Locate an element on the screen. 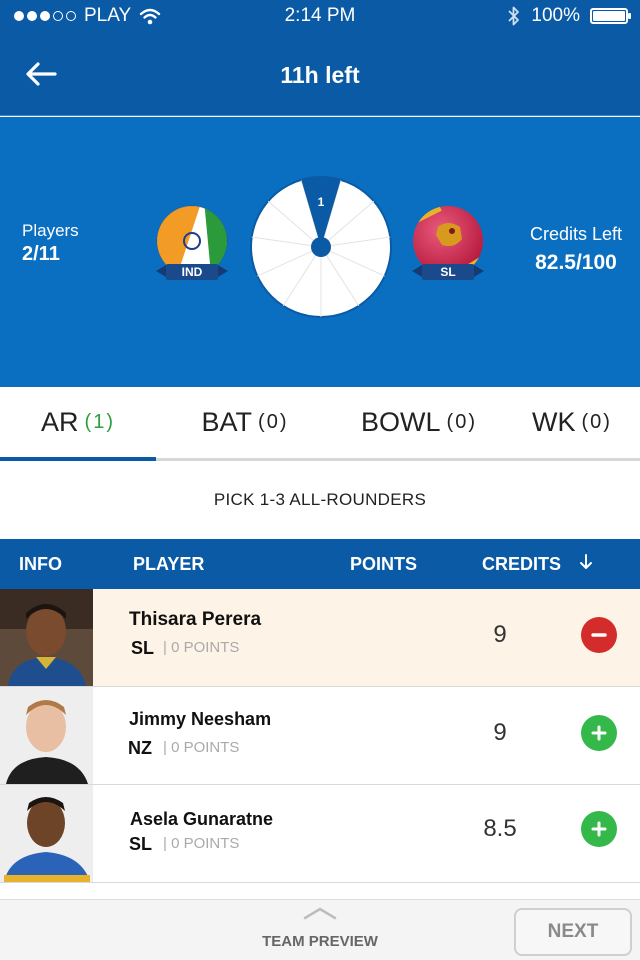  credits-value: 82.5/100 is located at coordinates (576, 262).